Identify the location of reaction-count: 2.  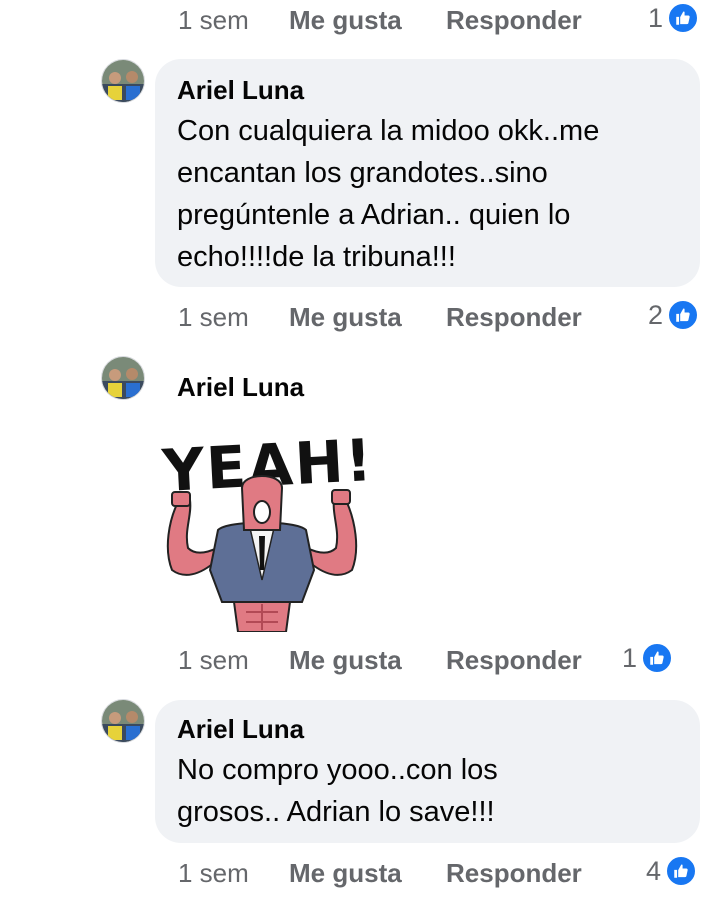
(674, 315).